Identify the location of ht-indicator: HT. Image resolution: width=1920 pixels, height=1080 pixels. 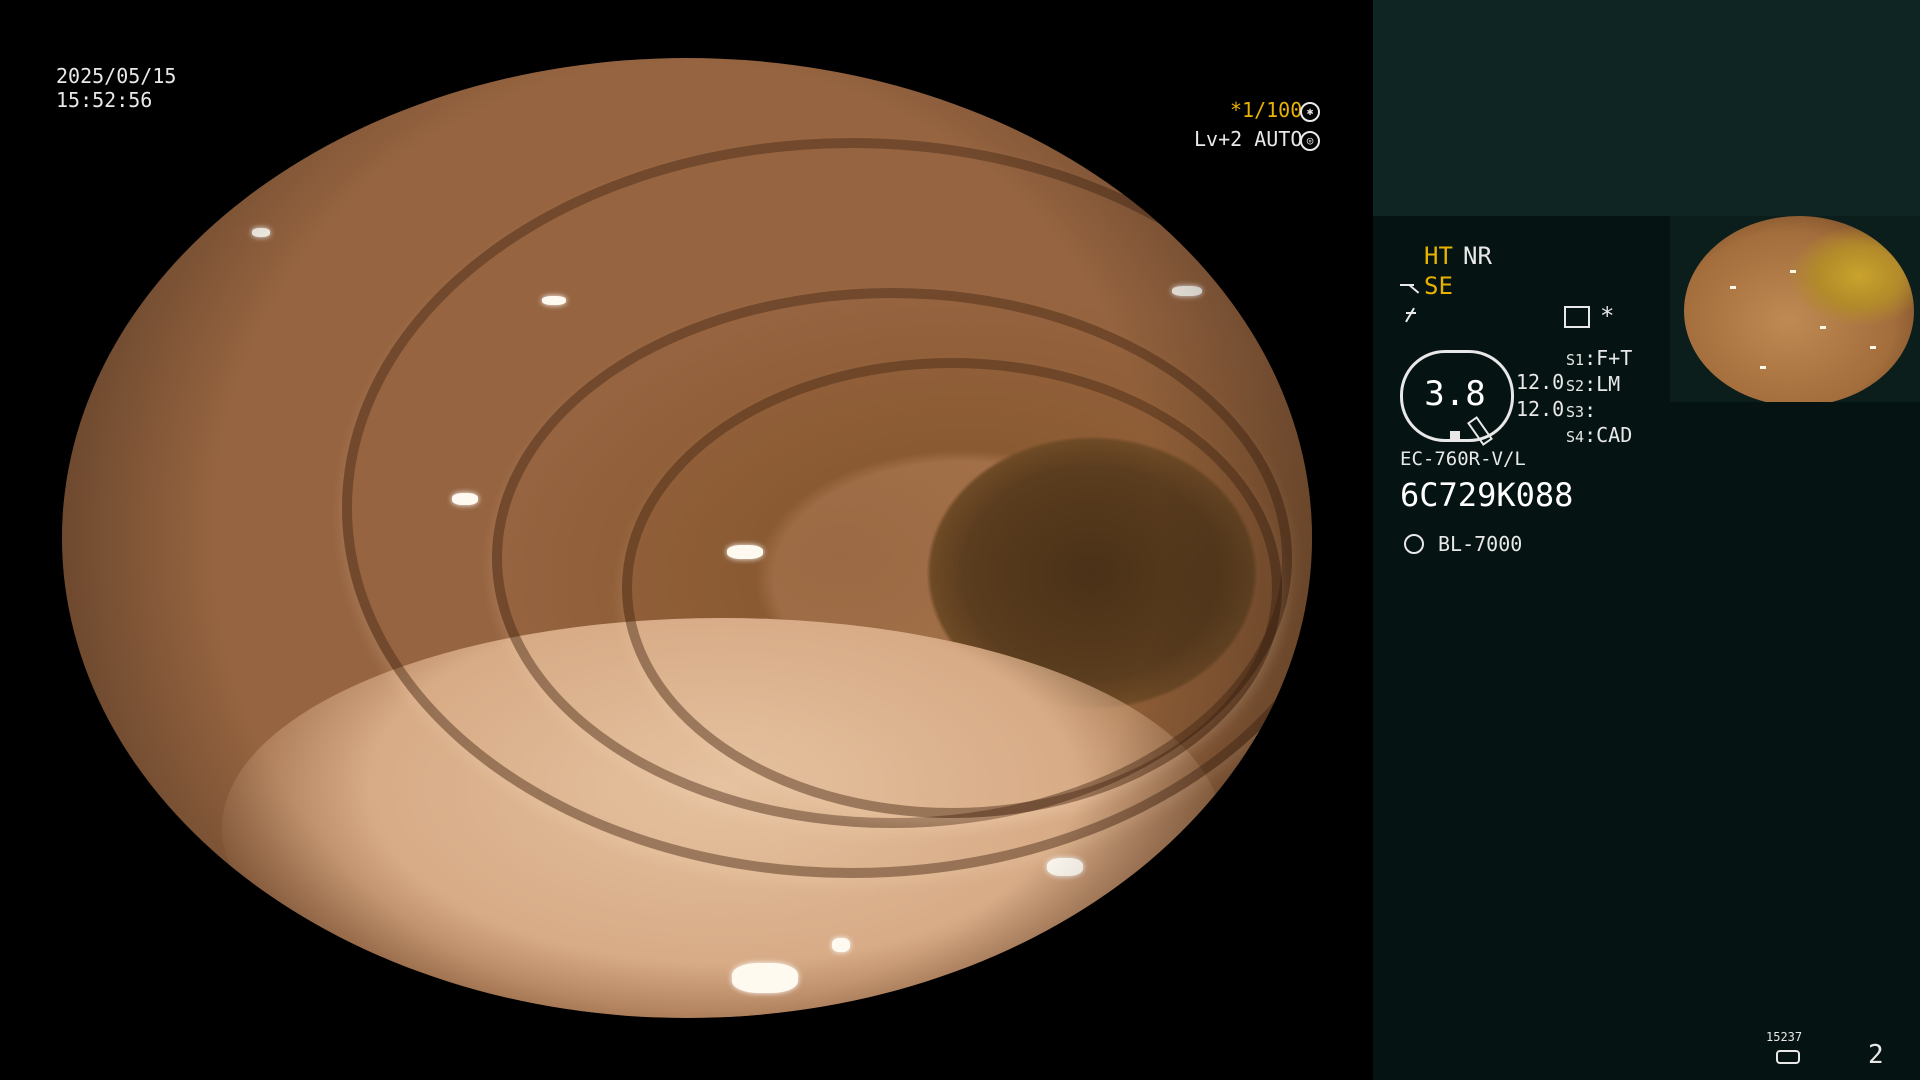
(1438, 256).